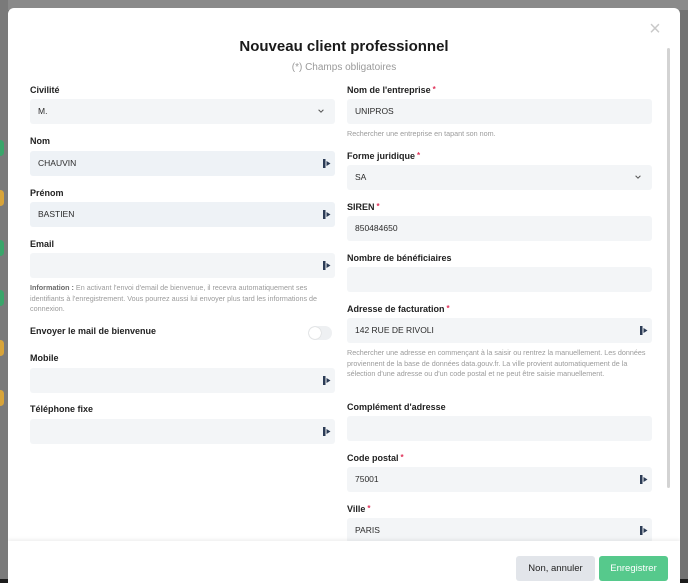  I want to click on modal-footer: Non, annuler Enregistrer, so click(344, 562).